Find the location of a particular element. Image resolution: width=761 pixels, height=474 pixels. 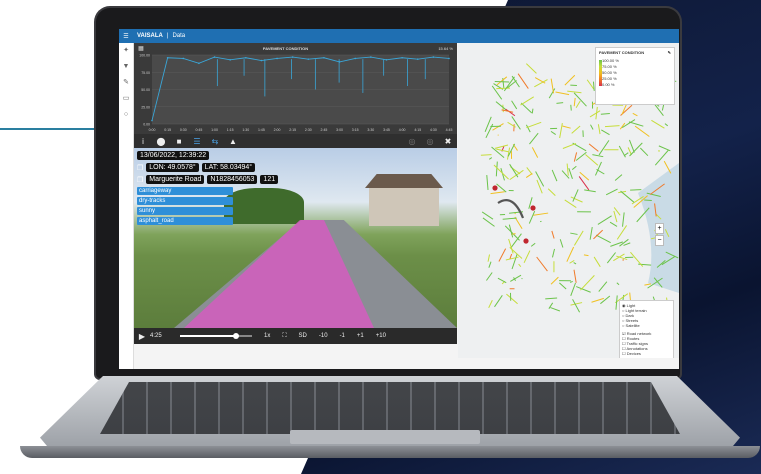

seek-handle is located at coordinates (236, 336).